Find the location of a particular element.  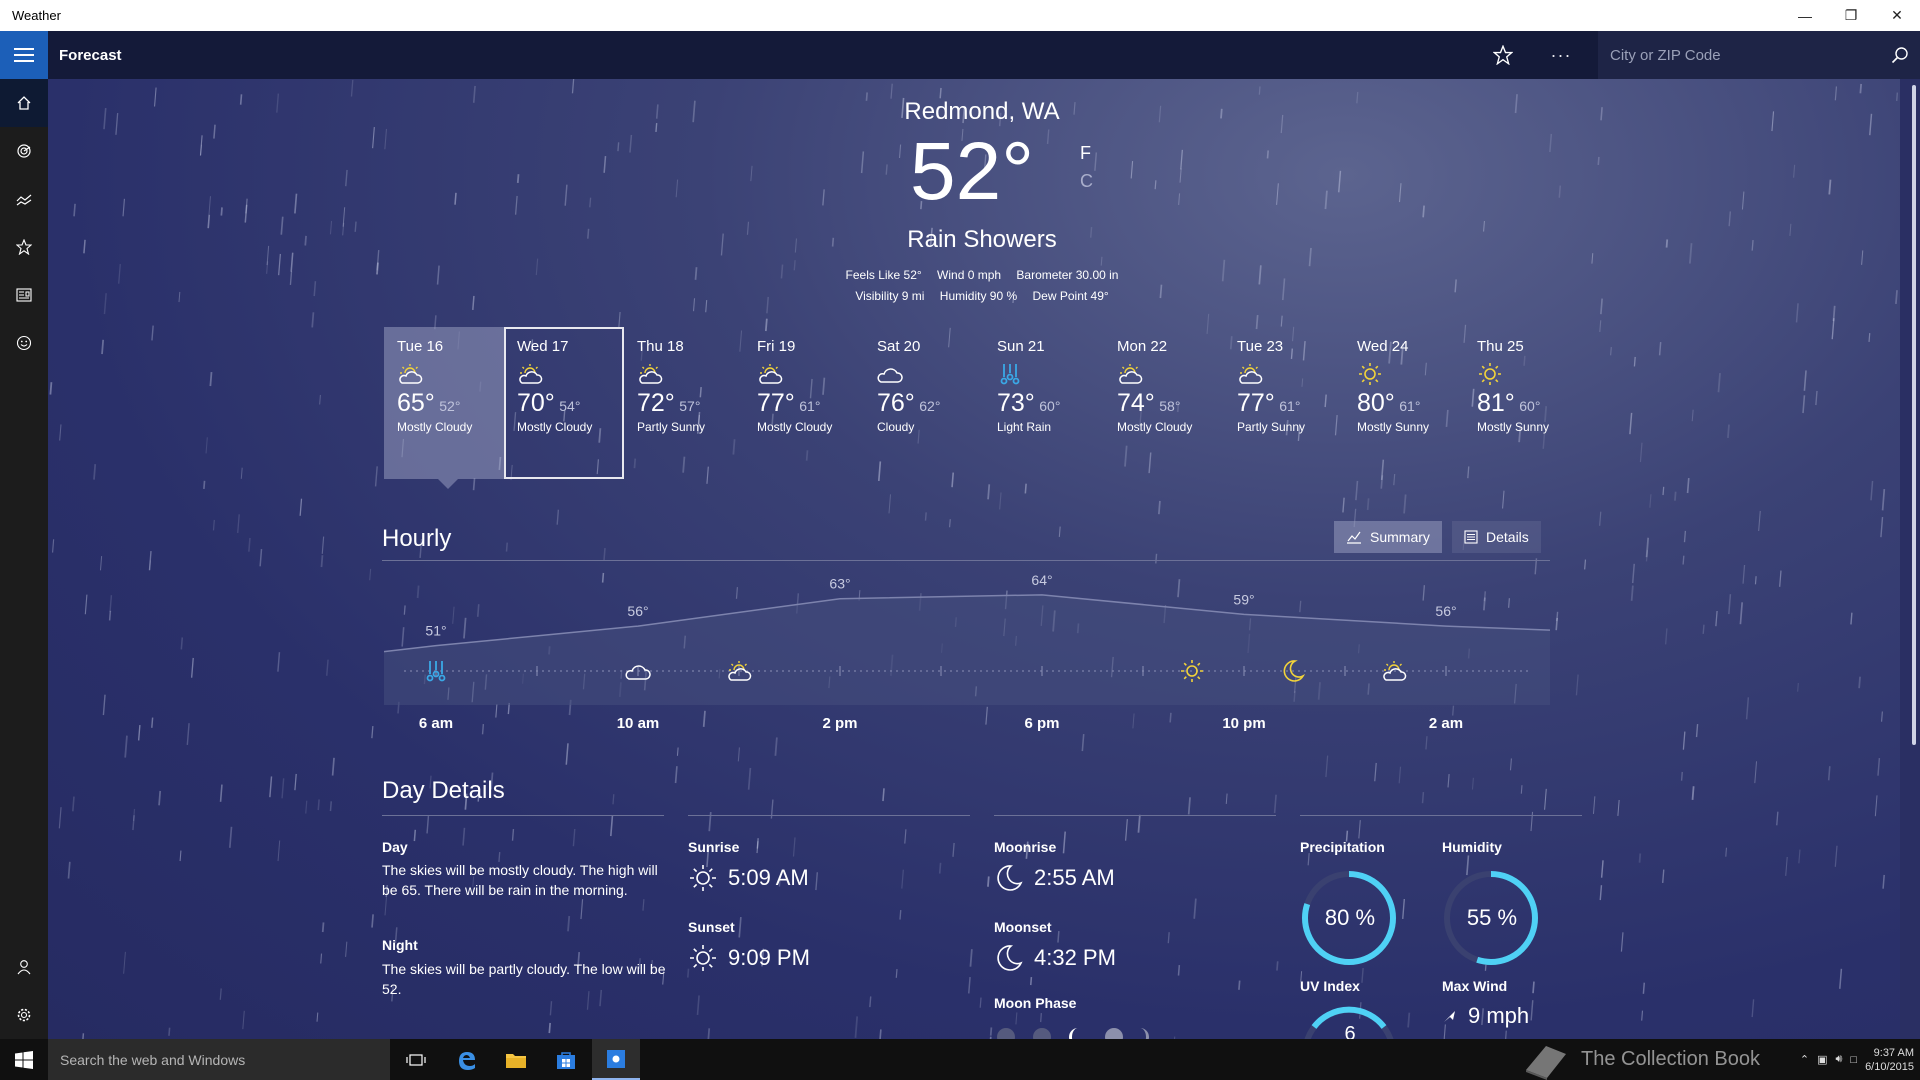

scrollbar is located at coordinates (1914, 559).